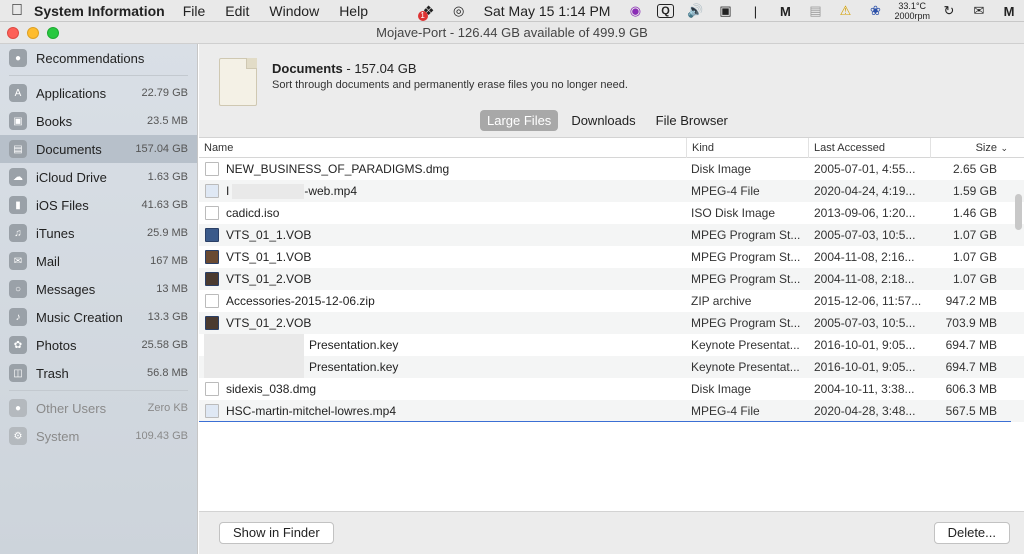 Image resolution: width=1024 pixels, height=554 pixels. I want to click on file-size: 1.07 GB, so click(974, 279).